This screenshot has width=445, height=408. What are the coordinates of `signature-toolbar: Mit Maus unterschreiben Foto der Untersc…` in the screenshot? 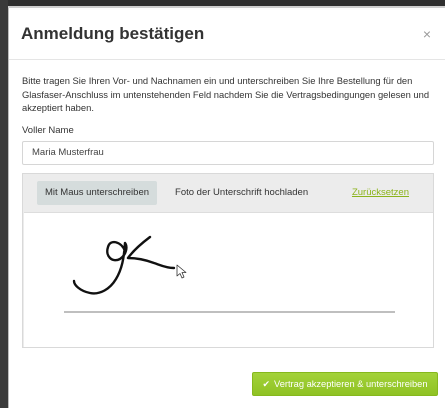 It's located at (228, 193).